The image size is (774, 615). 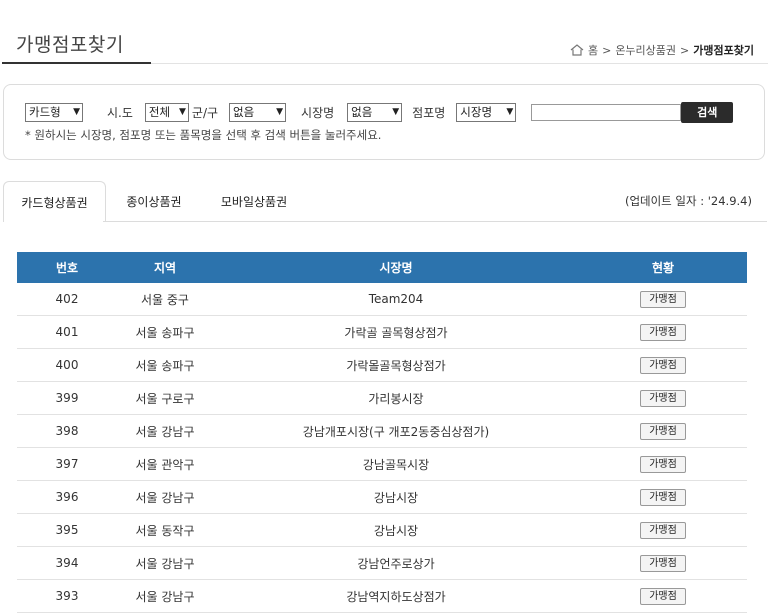 I want to click on table-row: 402 서울 중구 Team204 가맹점, so click(x=382, y=299).